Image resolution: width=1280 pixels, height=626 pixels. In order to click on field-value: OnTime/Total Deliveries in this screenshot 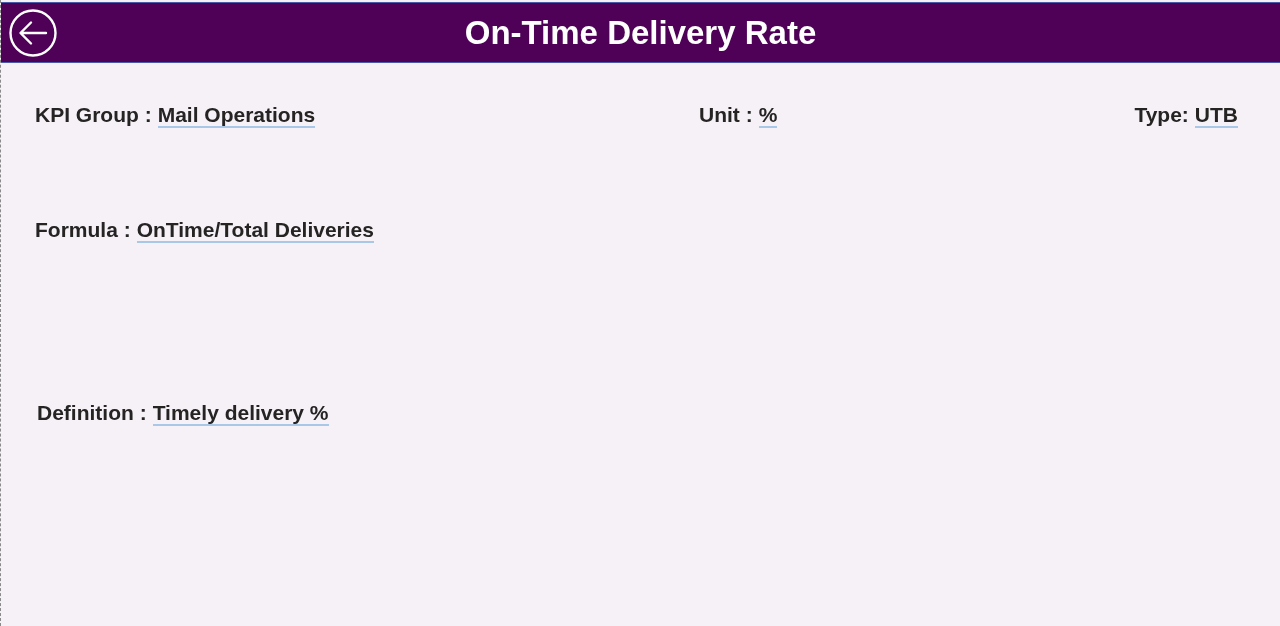, I will do `click(255, 231)`.